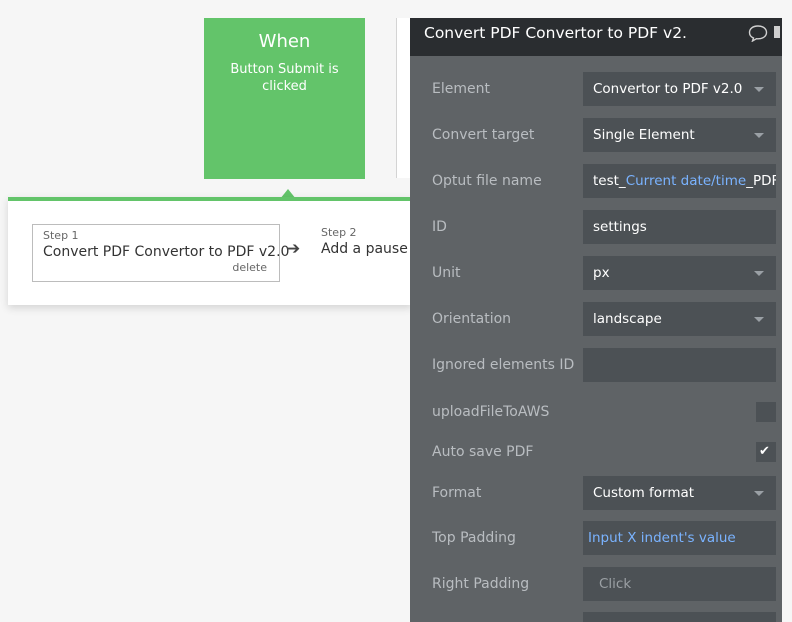 This screenshot has height=622, width=792. I want to click on unit-label: Unit, so click(446, 273).